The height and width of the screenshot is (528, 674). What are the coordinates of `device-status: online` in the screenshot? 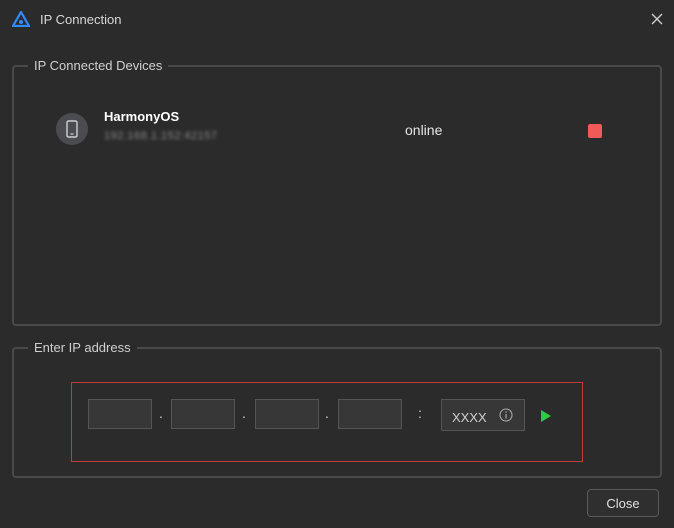 It's located at (424, 130).